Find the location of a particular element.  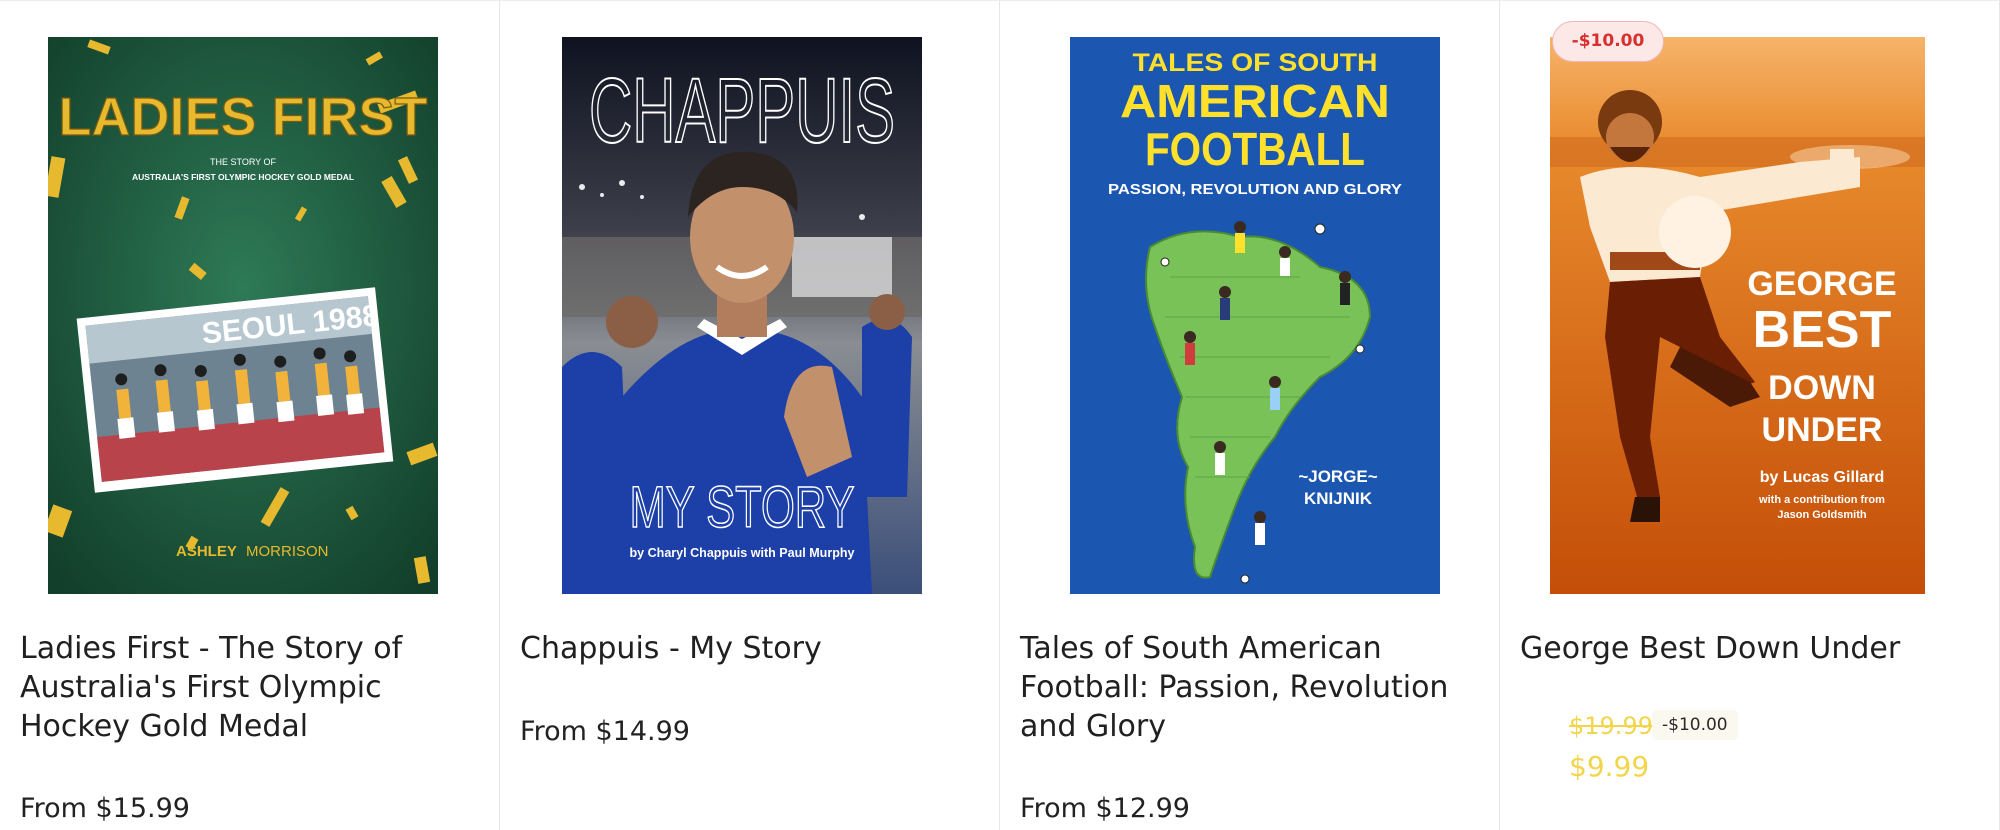

cover-line1: GEORGE is located at coordinates (1821, 284).